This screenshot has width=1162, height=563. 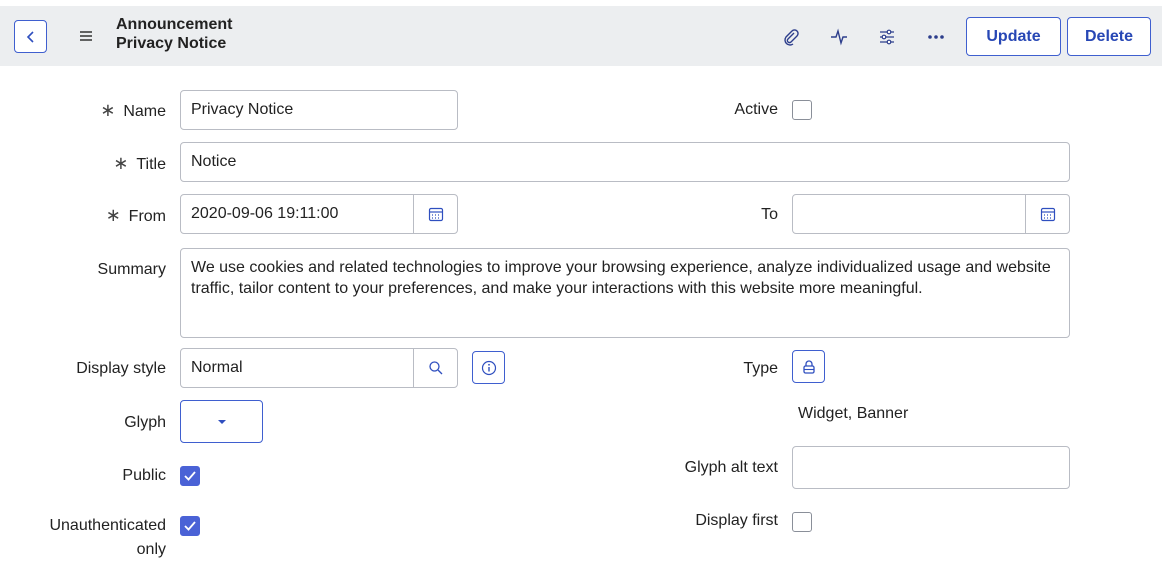 What do you see at coordinates (107, 525) in the screenshot?
I see `unauthenticated-only-label-line1: Unauthenticated` at bounding box center [107, 525].